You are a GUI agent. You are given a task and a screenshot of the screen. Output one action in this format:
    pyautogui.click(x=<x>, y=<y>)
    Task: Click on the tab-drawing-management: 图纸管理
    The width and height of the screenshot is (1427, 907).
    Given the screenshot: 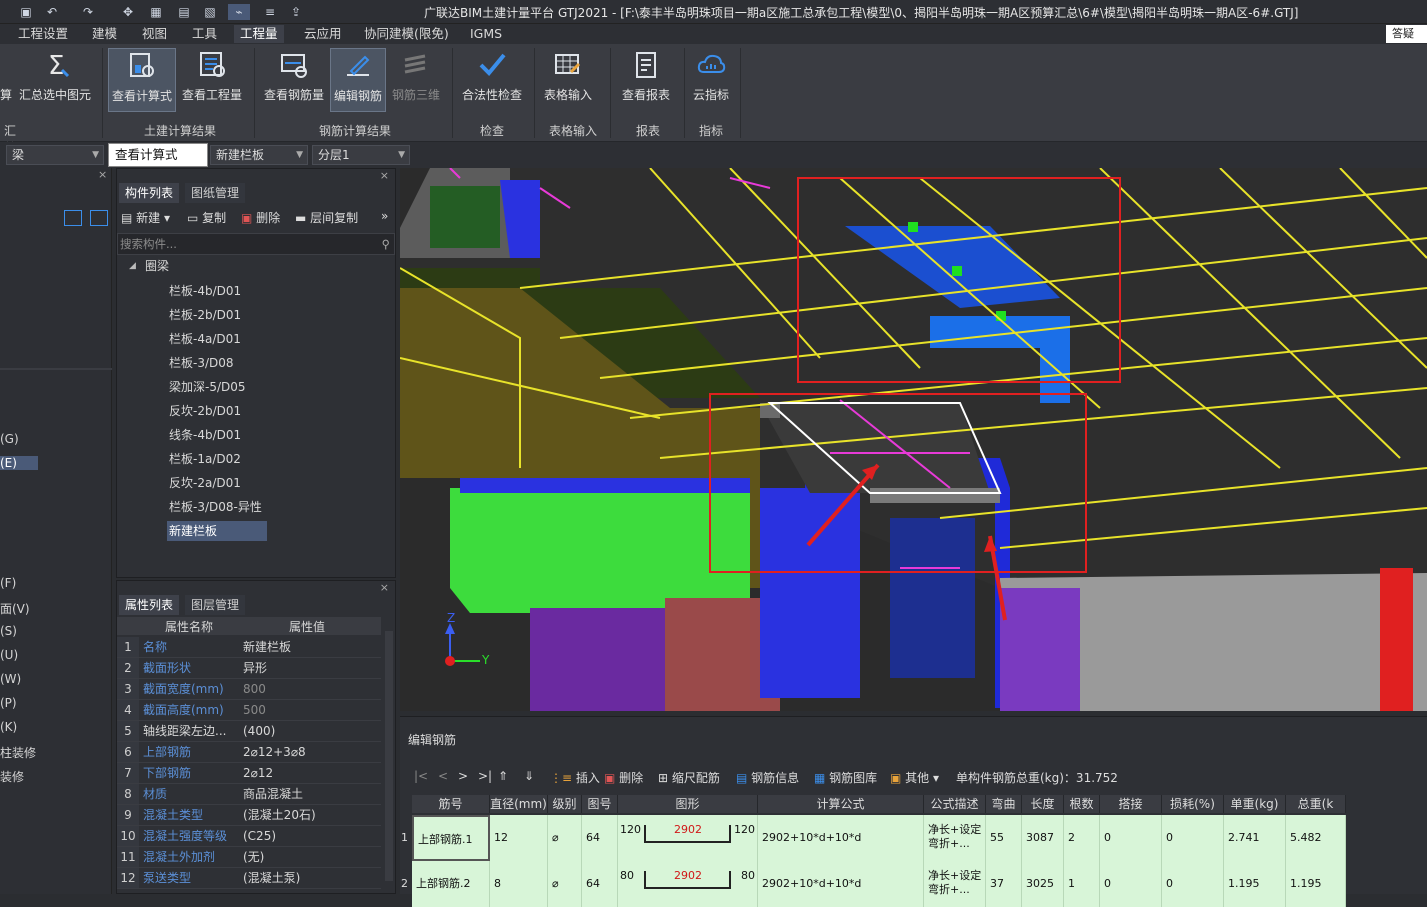 What is the action you would take?
    pyautogui.click(x=215, y=193)
    